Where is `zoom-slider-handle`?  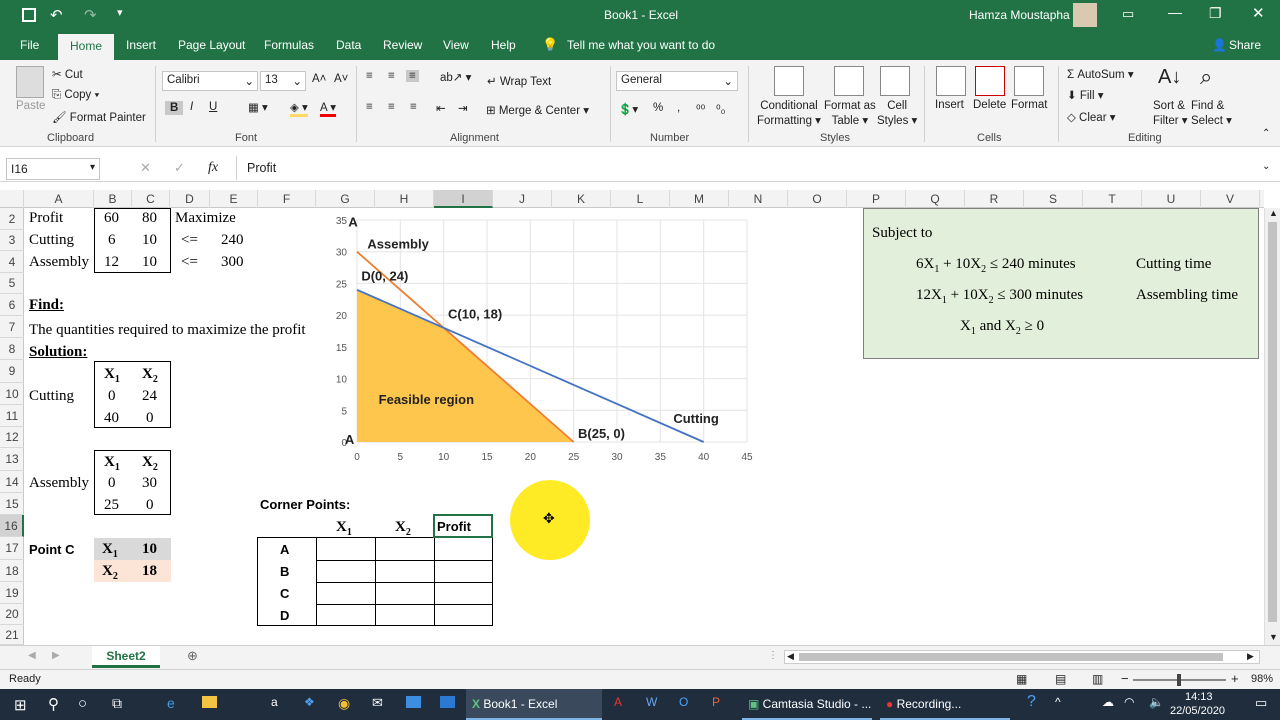 zoom-slider-handle is located at coordinates (1179, 680).